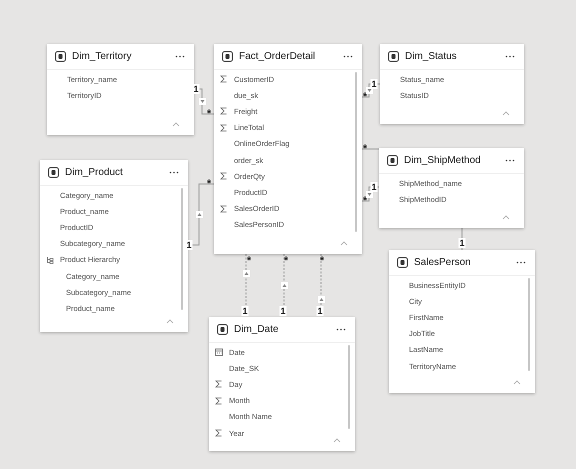  Describe the element at coordinates (94, 172) in the screenshot. I see `table-name: Dim_Product` at that location.